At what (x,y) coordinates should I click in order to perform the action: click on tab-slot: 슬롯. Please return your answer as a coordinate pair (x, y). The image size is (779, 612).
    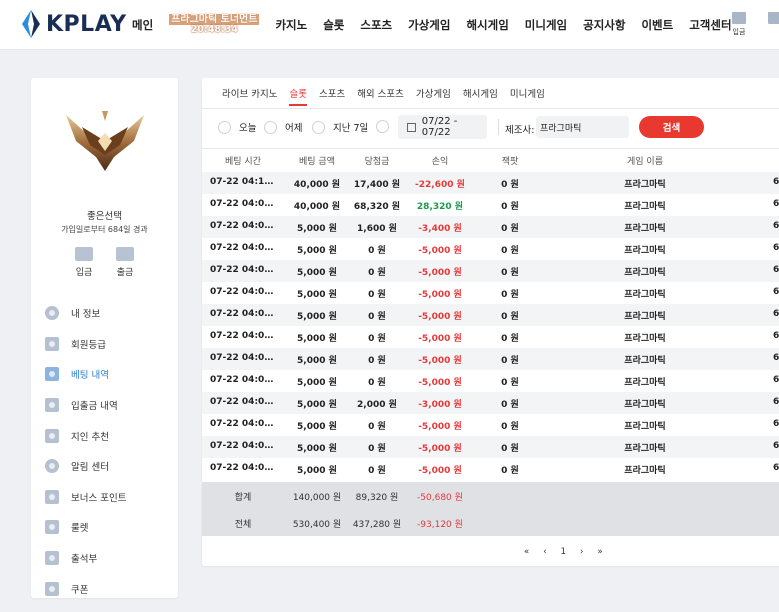
    Looking at the image, I should click on (298, 96).